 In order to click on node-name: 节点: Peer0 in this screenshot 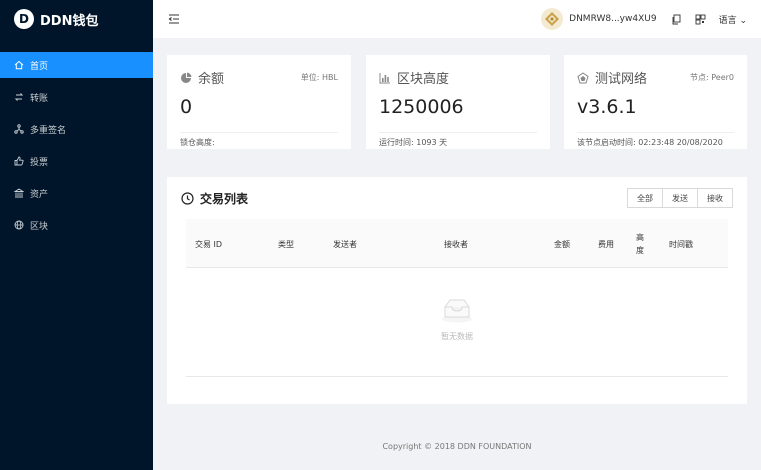, I will do `click(712, 77)`.